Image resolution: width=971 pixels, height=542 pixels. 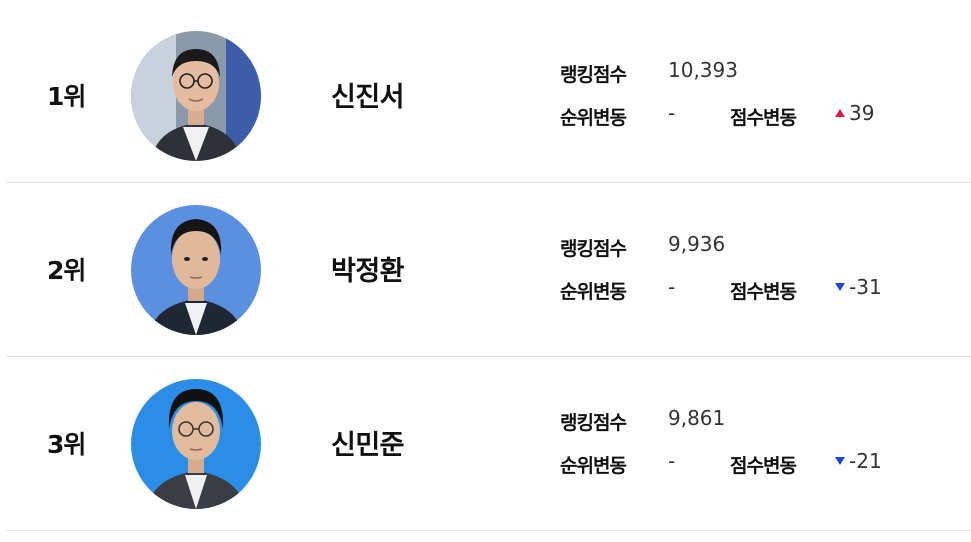 What do you see at coordinates (368, 268) in the screenshot?
I see `player-name: 박정환` at bounding box center [368, 268].